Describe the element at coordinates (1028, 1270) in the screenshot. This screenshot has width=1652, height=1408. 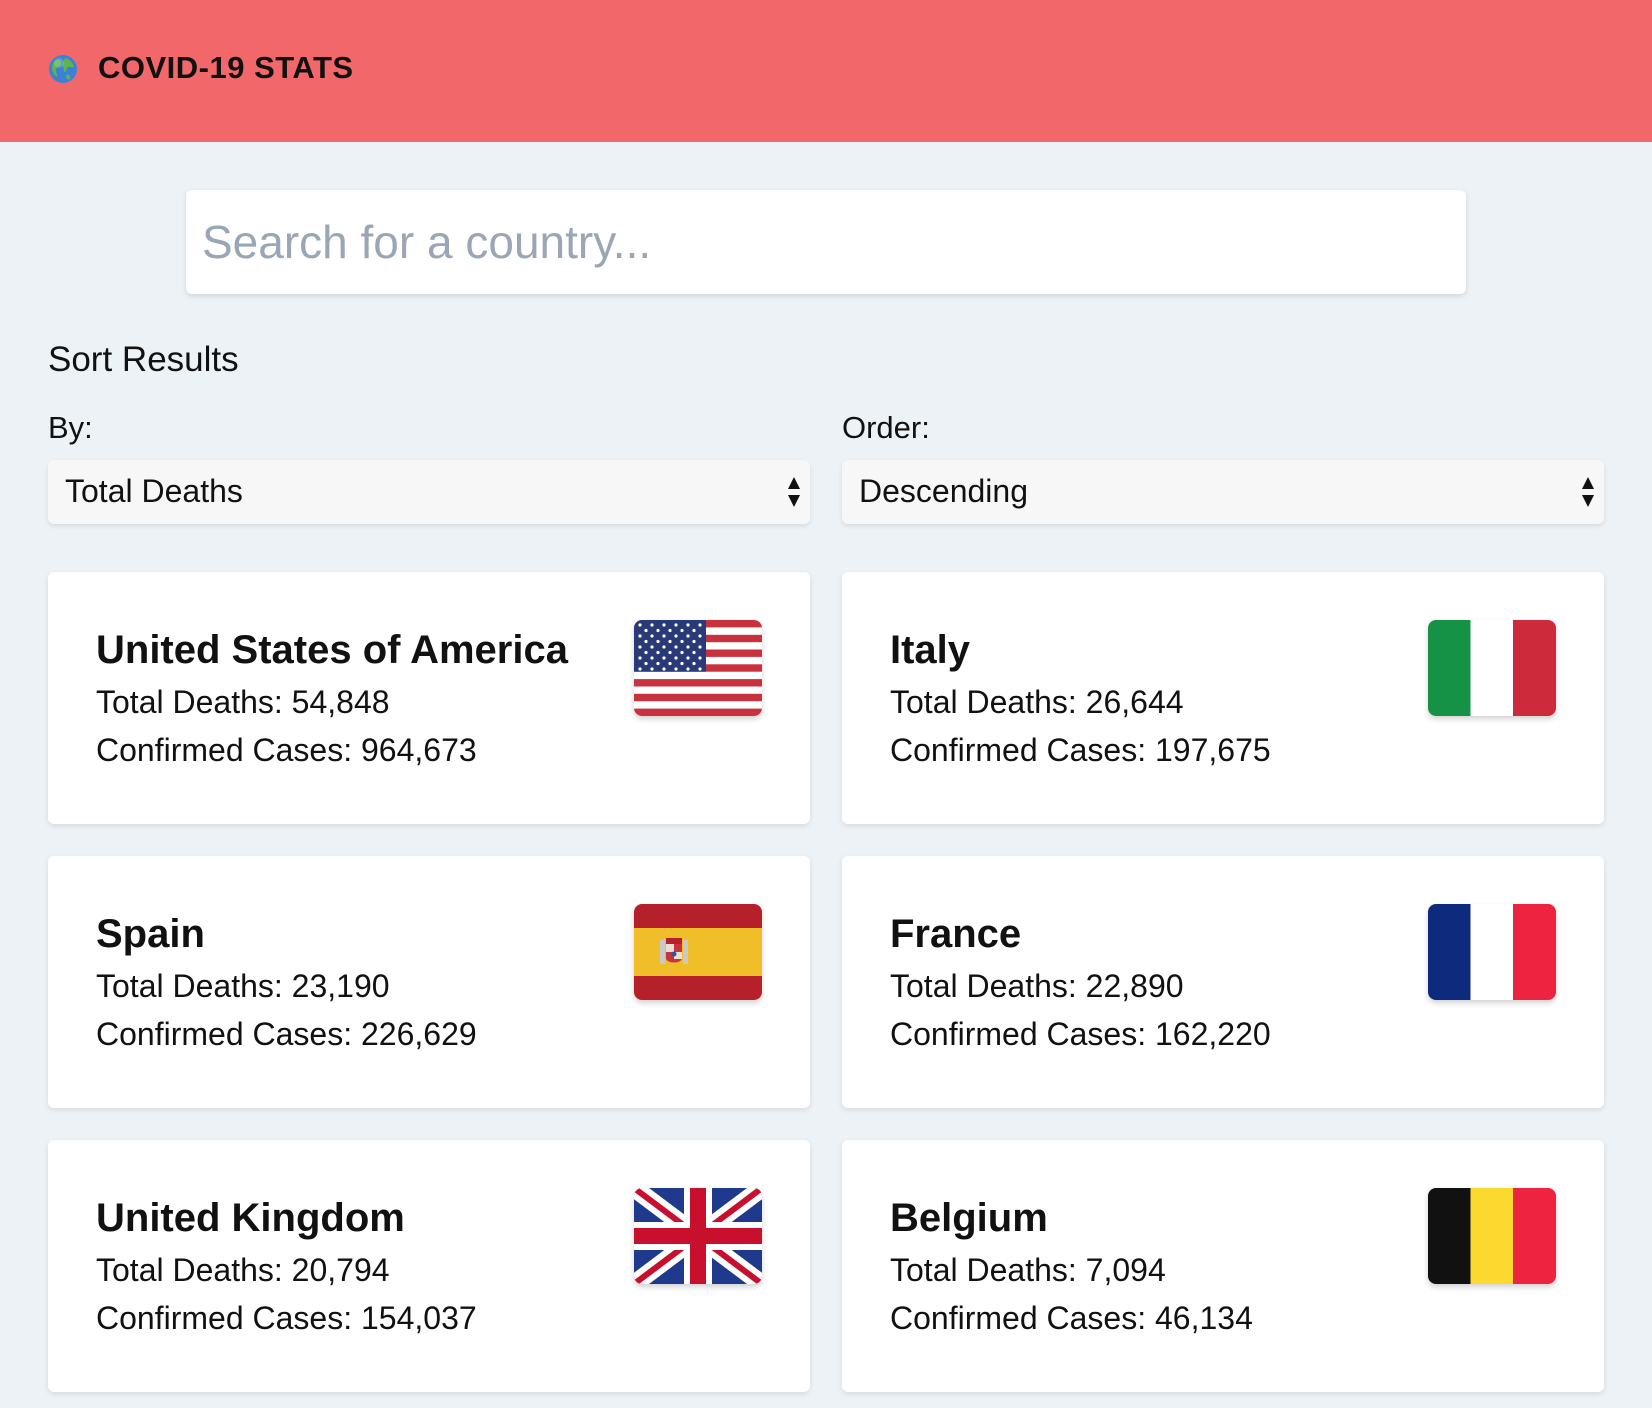
I see `total-deaths: Total Deaths: 7,094` at that location.